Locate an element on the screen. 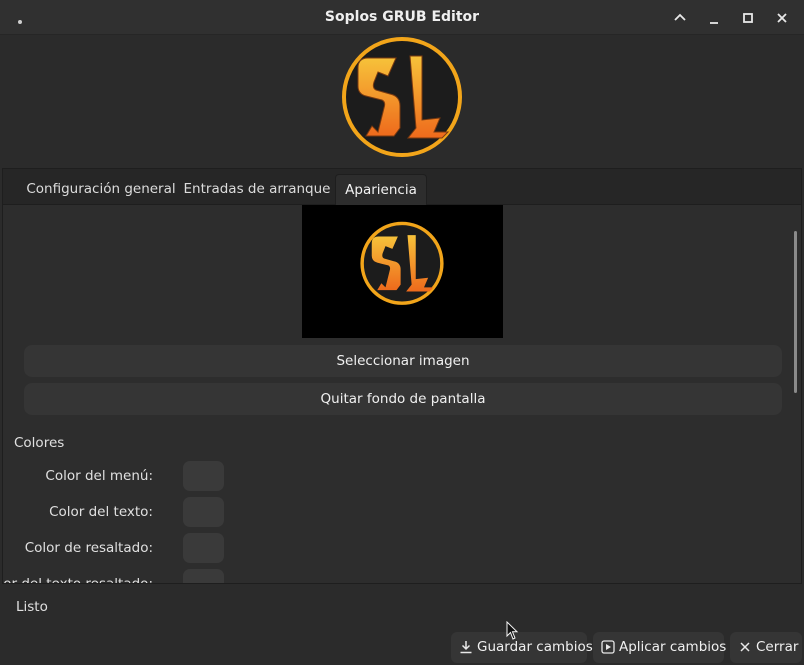 Image resolution: width=804 pixels, height=665 pixels. close-icon is located at coordinates (745, 647).